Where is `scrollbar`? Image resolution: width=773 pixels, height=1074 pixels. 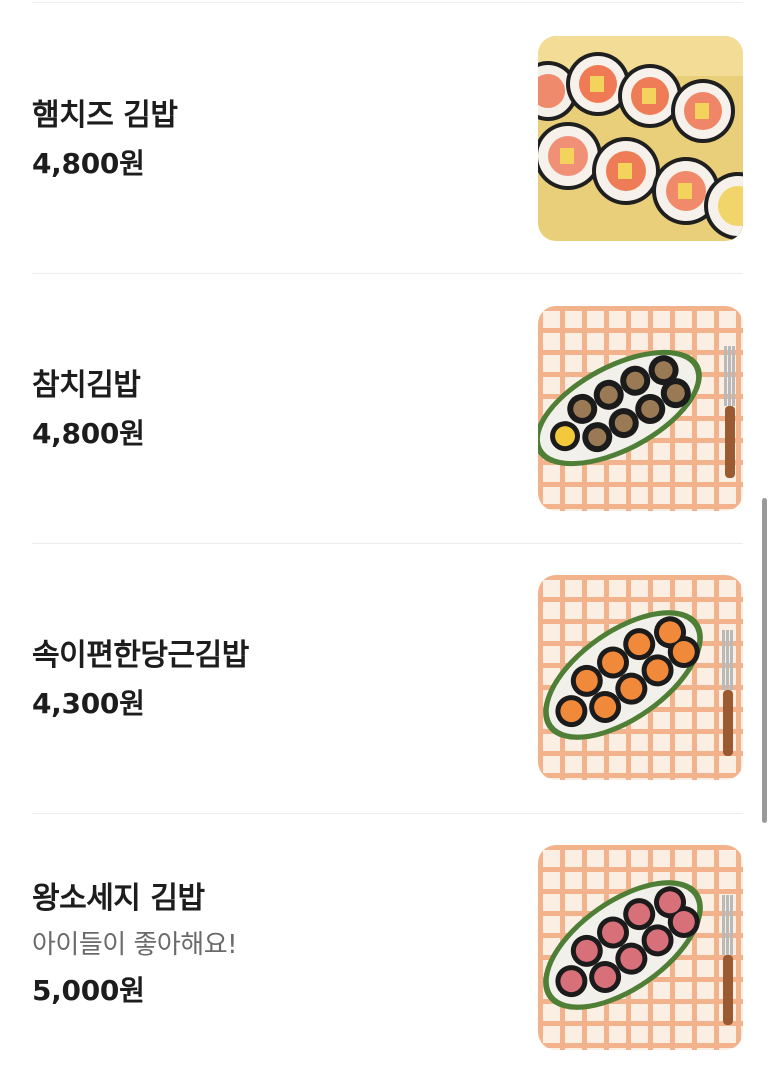
scrollbar is located at coordinates (764, 660).